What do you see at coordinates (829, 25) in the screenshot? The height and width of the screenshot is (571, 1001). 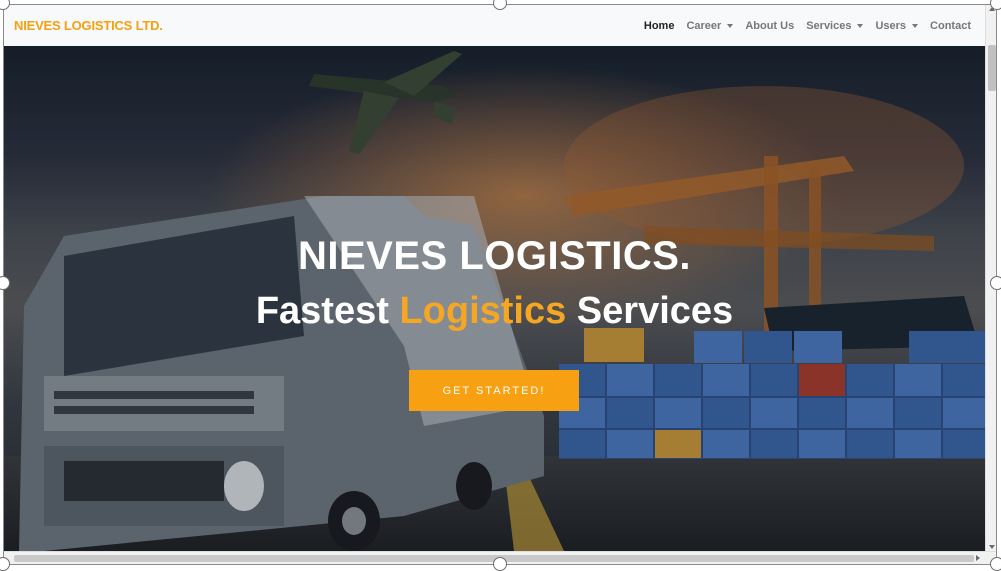 I see `nav-services-label: Services` at bounding box center [829, 25].